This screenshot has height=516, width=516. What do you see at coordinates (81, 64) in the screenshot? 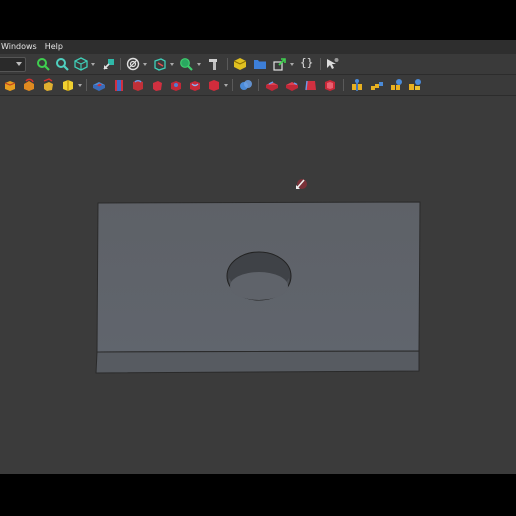
I see `view-isometric-icon` at bounding box center [81, 64].